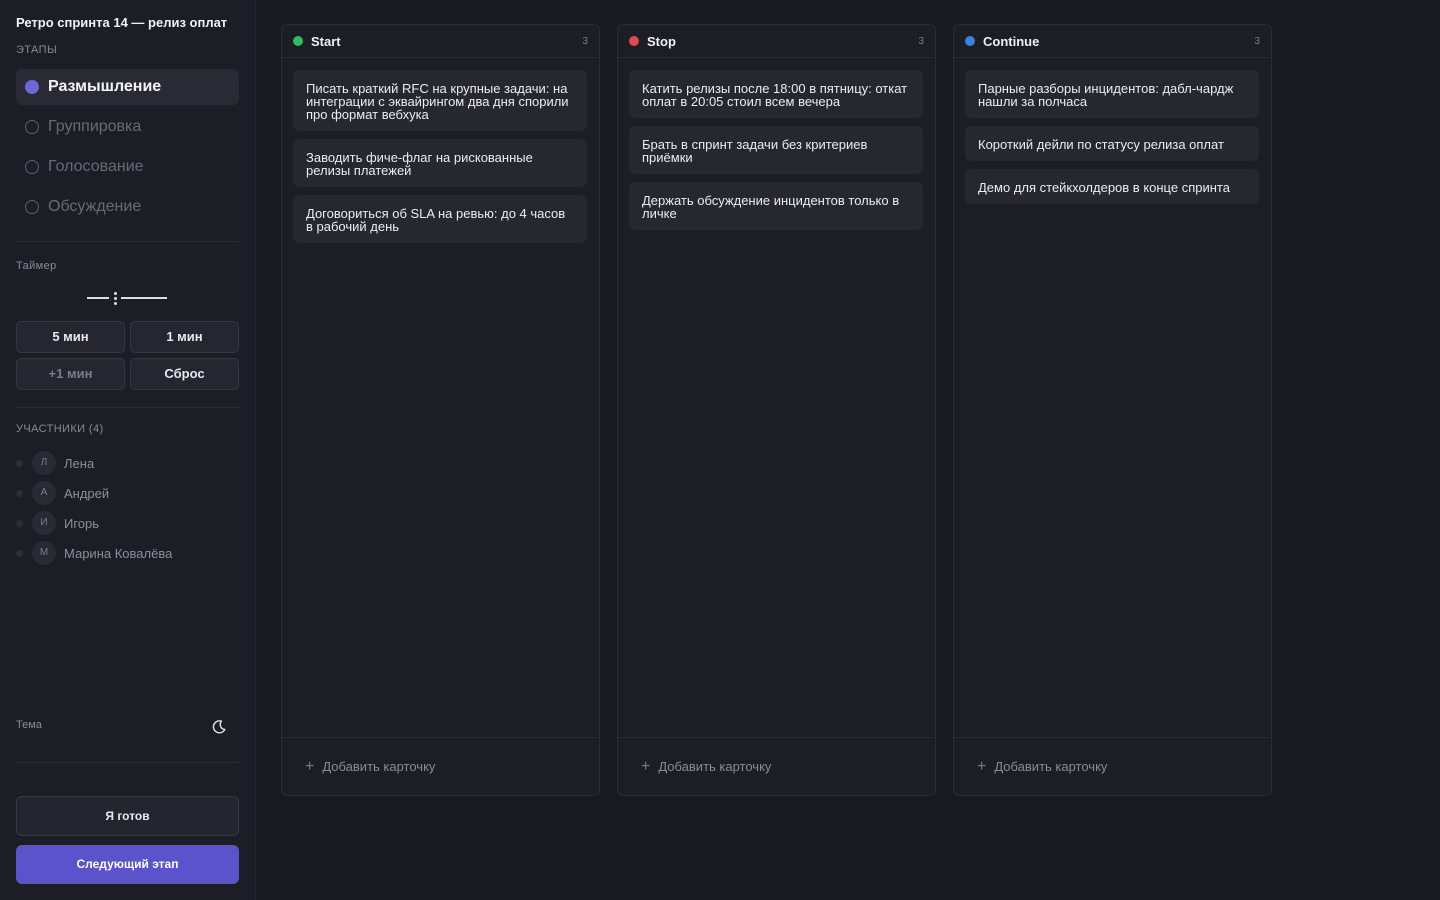  What do you see at coordinates (87, 493) in the screenshot?
I see `participant-name: Андрей` at bounding box center [87, 493].